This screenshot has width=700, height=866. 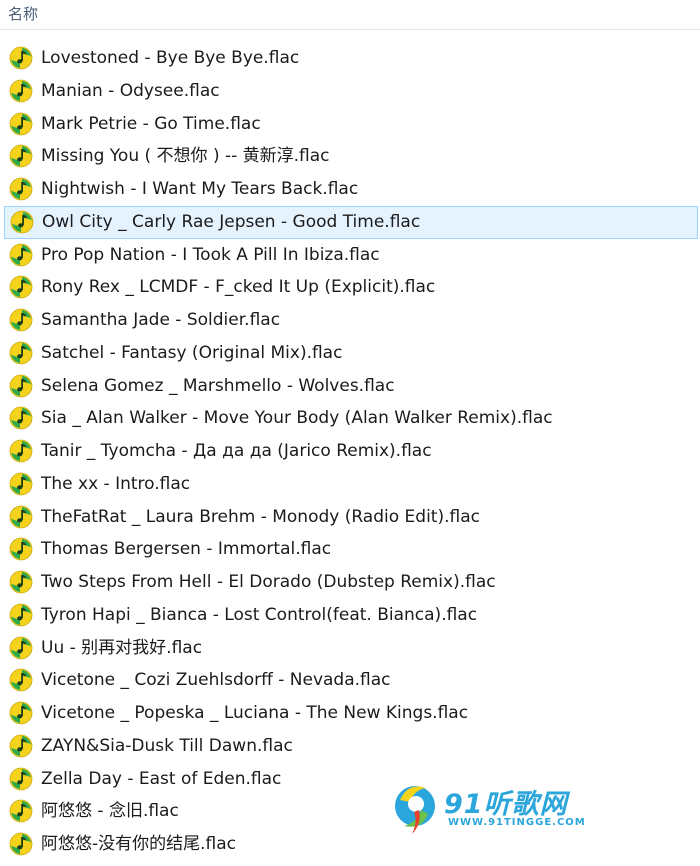 I want to click on file-name: The xx - Intro.flac, so click(x=116, y=483).